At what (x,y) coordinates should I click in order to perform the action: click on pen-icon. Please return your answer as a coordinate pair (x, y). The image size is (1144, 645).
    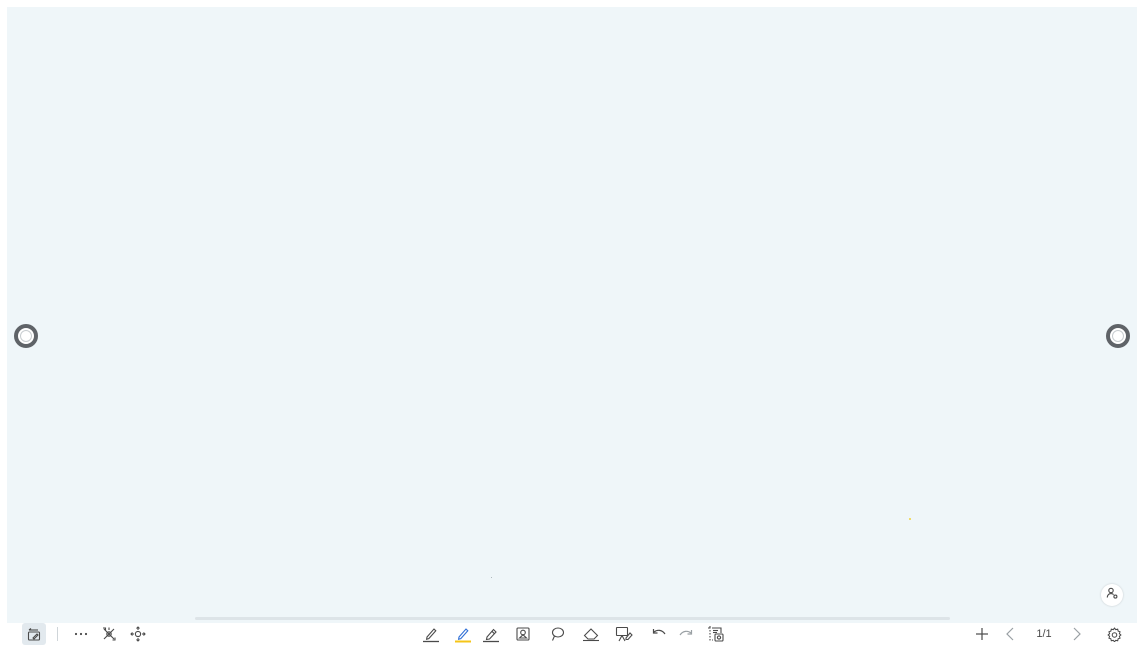
    Looking at the image, I should click on (431, 634).